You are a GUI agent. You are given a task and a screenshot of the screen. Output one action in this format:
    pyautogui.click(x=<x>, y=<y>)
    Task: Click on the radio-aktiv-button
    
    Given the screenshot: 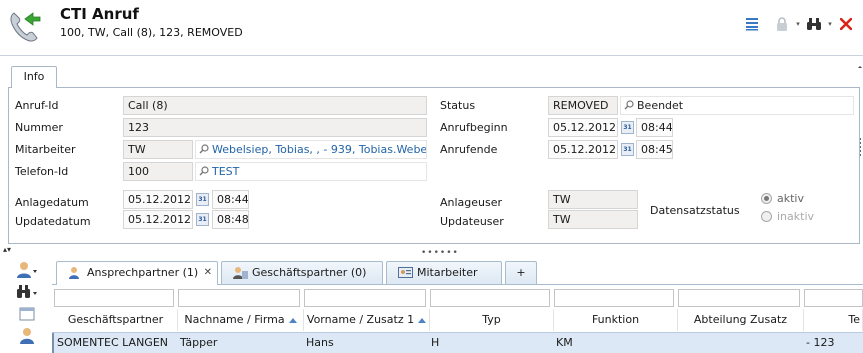 What is the action you would take?
    pyautogui.click(x=766, y=198)
    